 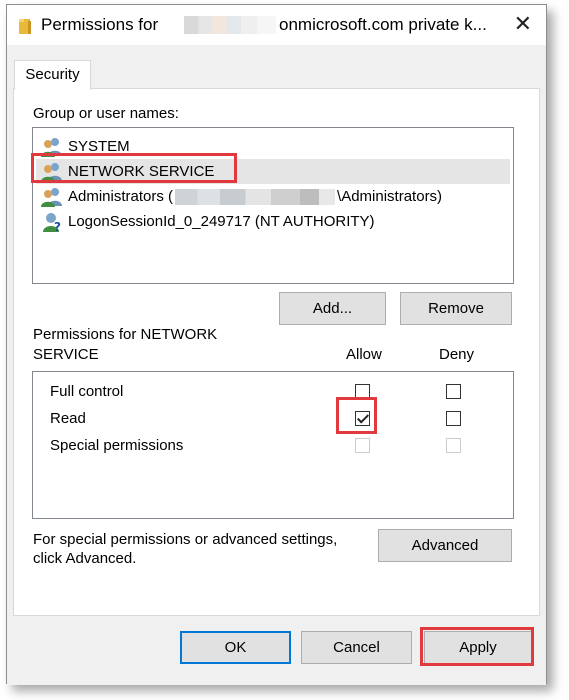 I want to click on read-deny-checkbox, so click(x=453, y=418).